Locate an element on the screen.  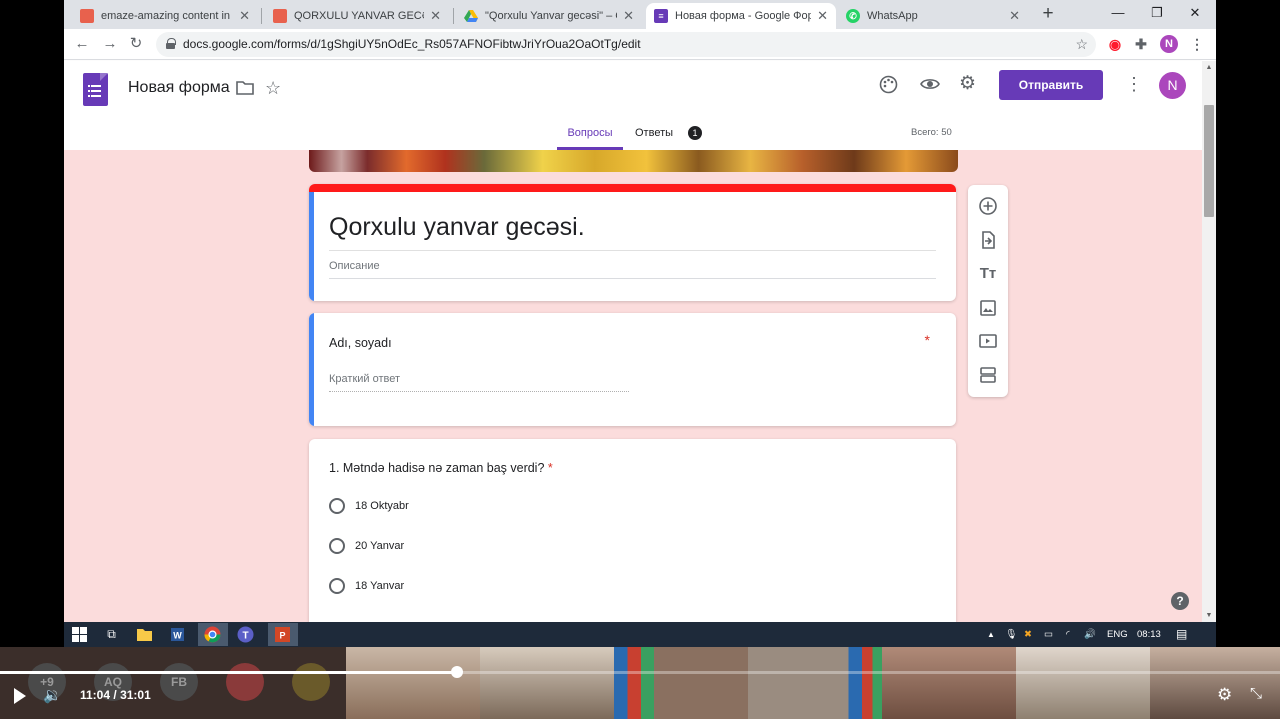
teams-icon: T is located at coordinates (246, 634).